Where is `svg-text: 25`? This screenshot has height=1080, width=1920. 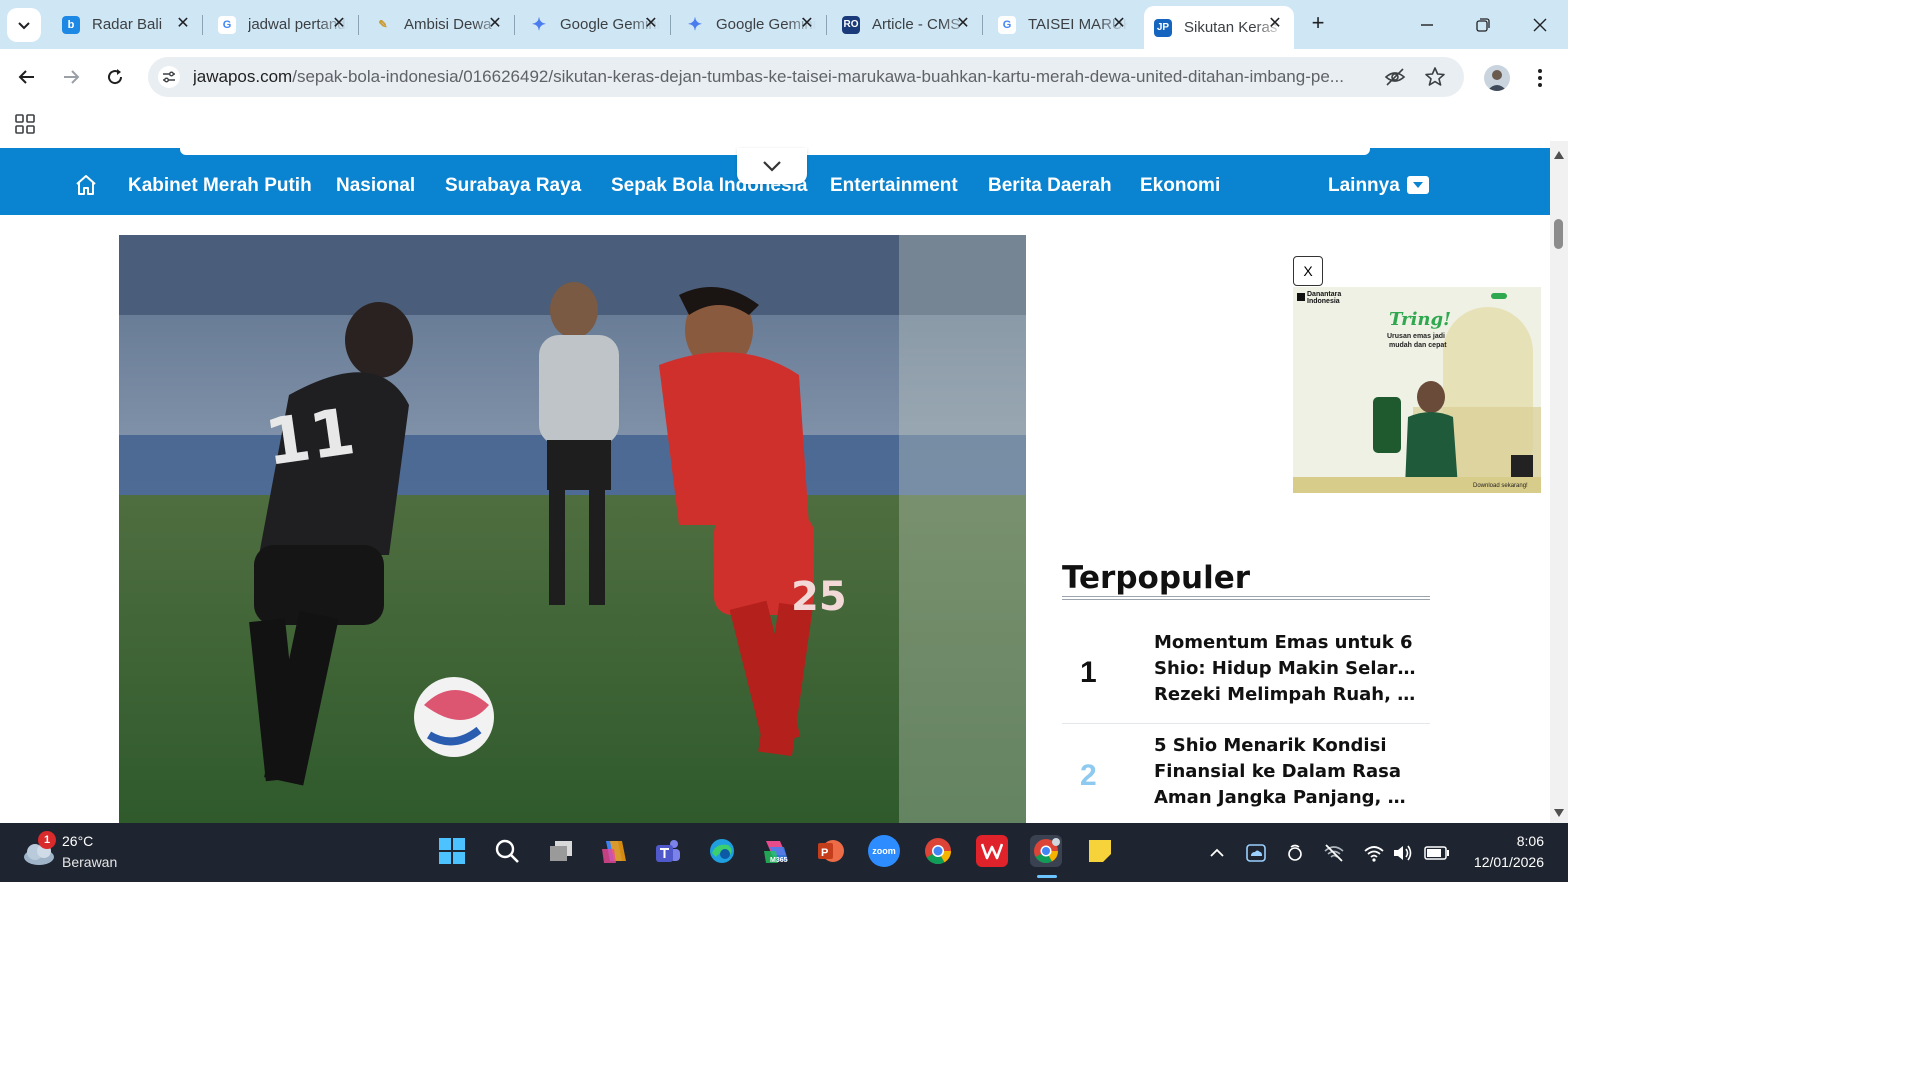
svg-text: 25 is located at coordinates (819, 597).